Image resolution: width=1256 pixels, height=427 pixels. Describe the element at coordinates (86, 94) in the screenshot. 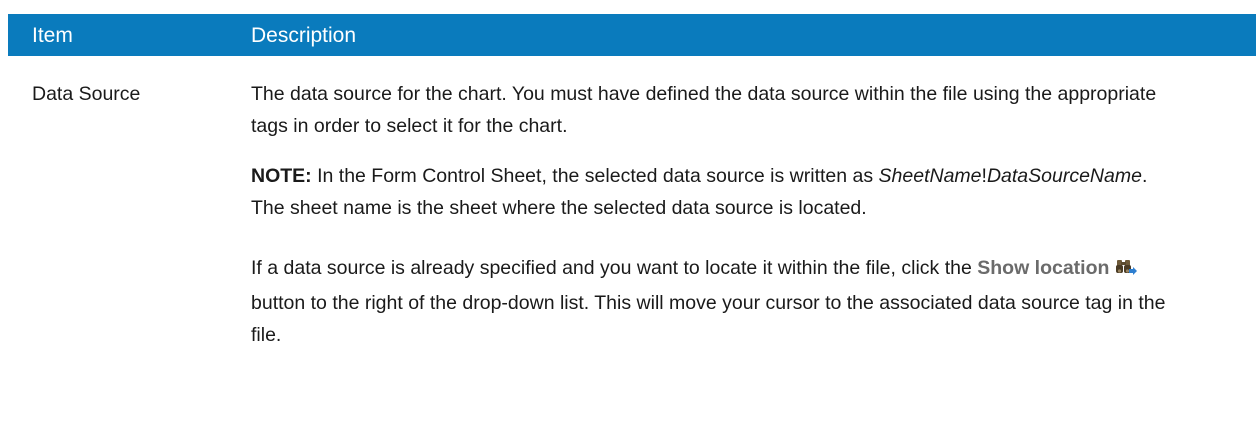

I see `row-item-cell: Data Source` at that location.